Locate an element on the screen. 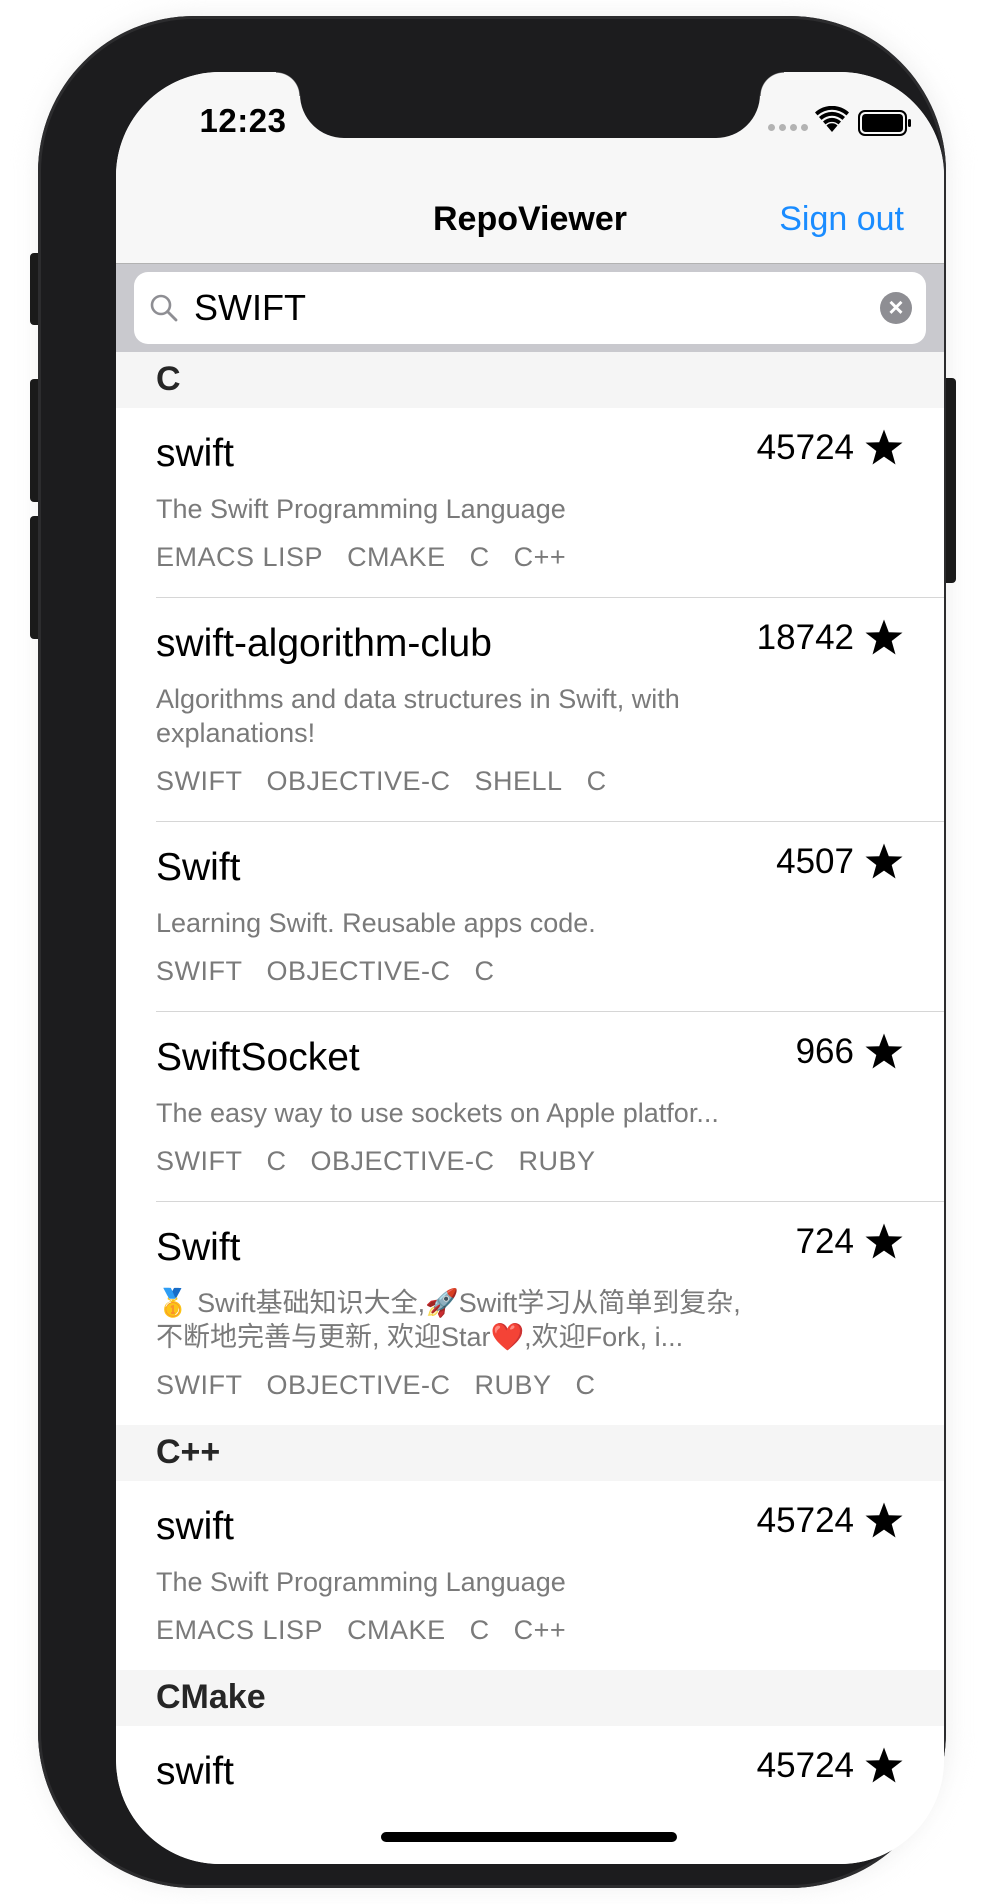 The height and width of the screenshot is (1904, 994). bottom-safe-area is located at coordinates (530, 1828).